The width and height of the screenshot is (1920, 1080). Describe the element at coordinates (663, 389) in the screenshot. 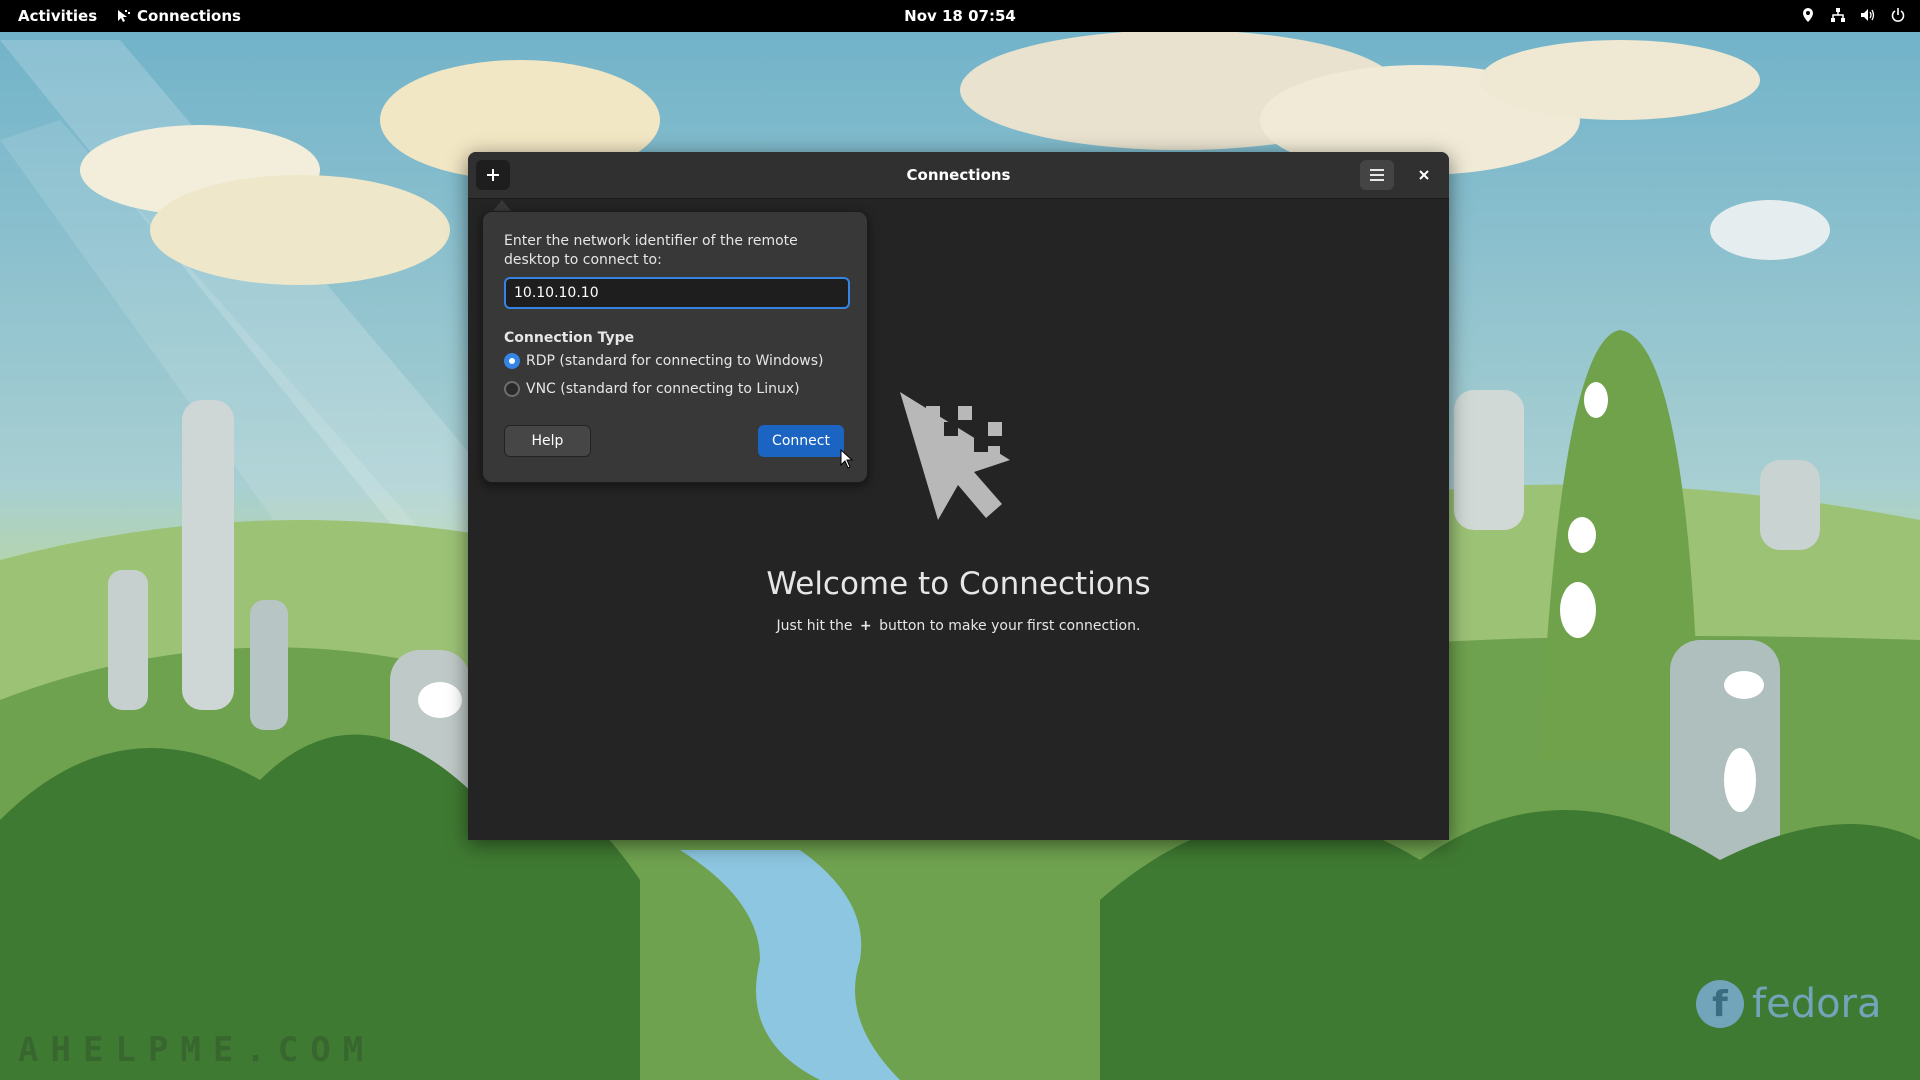

I see `vnc-option-label: VNC (standard for connecting to Linux)` at that location.